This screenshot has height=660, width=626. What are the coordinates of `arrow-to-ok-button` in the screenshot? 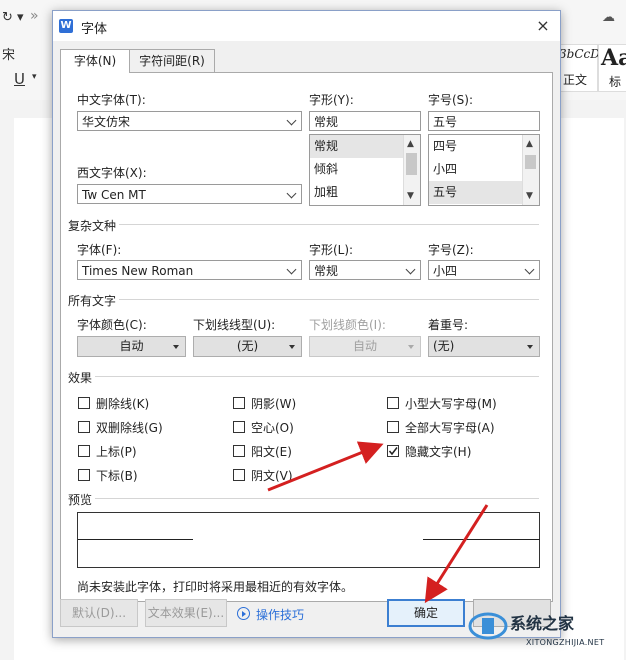 It's located at (456, 554).